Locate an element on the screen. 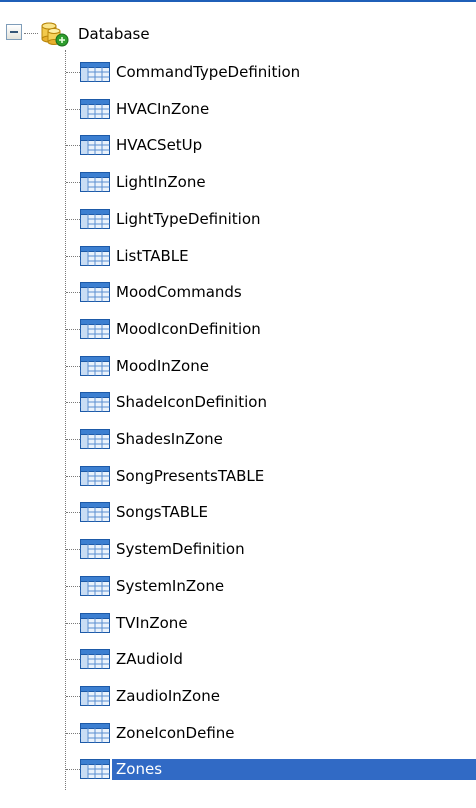  tree-node-table: MoodIconDefinition is located at coordinates (238, 329).